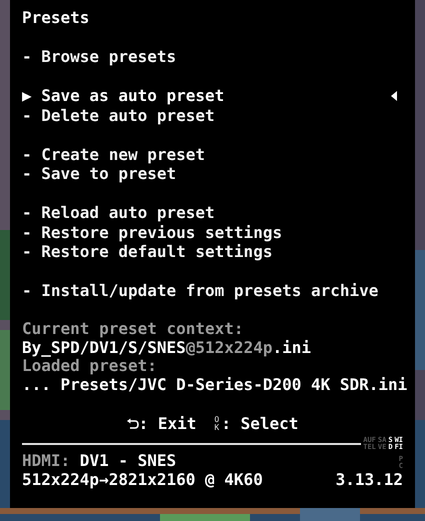  I want to click on preset-text-label: Current preset context:, so click(133, 328).